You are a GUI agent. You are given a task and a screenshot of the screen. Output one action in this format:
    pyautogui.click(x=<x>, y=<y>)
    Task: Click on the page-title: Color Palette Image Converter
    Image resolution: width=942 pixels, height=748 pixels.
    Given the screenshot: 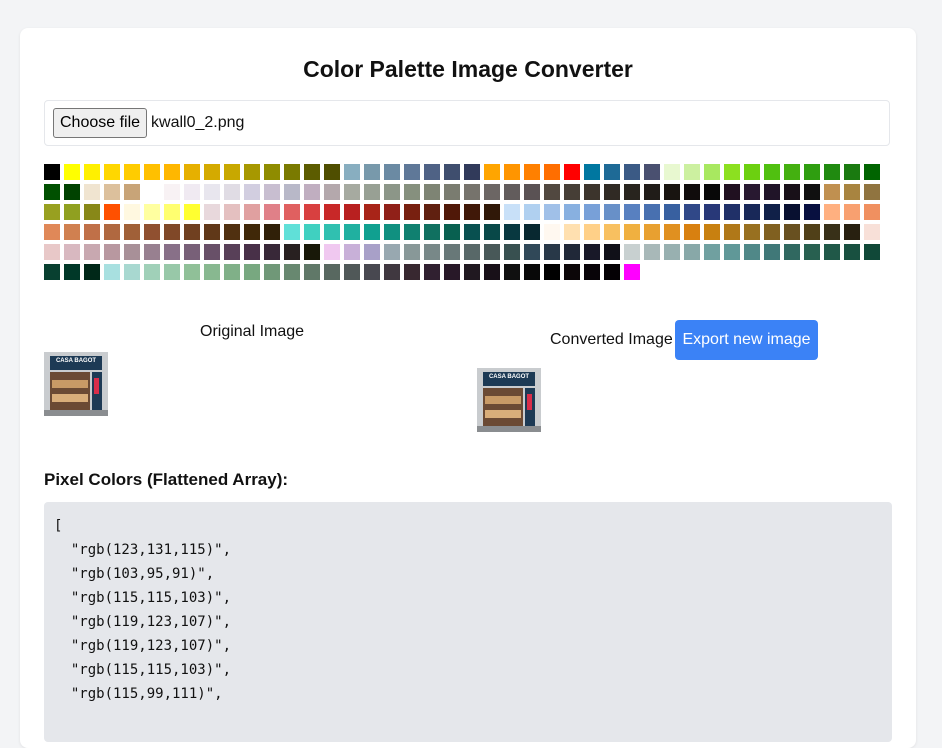 What is the action you would take?
    pyautogui.click(x=468, y=69)
    